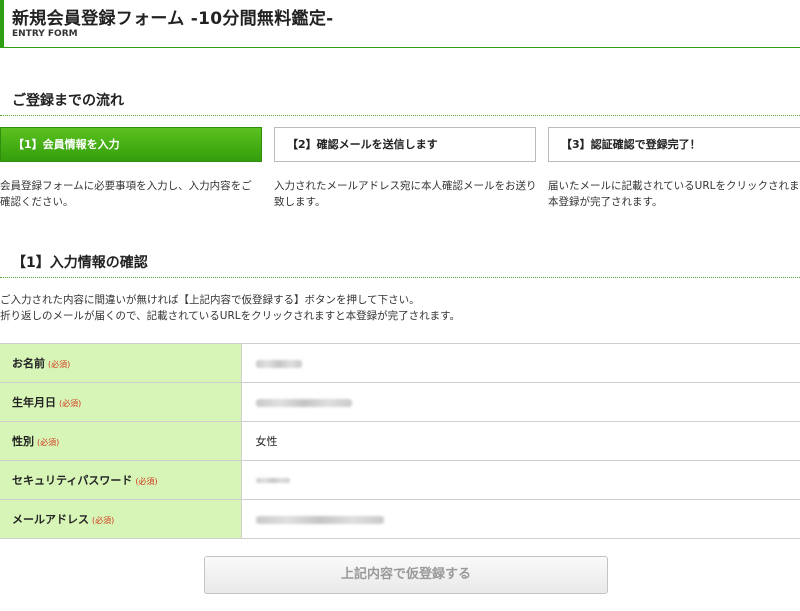 The width and height of the screenshot is (800, 611). What do you see at coordinates (520, 363) in the screenshot?
I see `name-value` at bounding box center [520, 363].